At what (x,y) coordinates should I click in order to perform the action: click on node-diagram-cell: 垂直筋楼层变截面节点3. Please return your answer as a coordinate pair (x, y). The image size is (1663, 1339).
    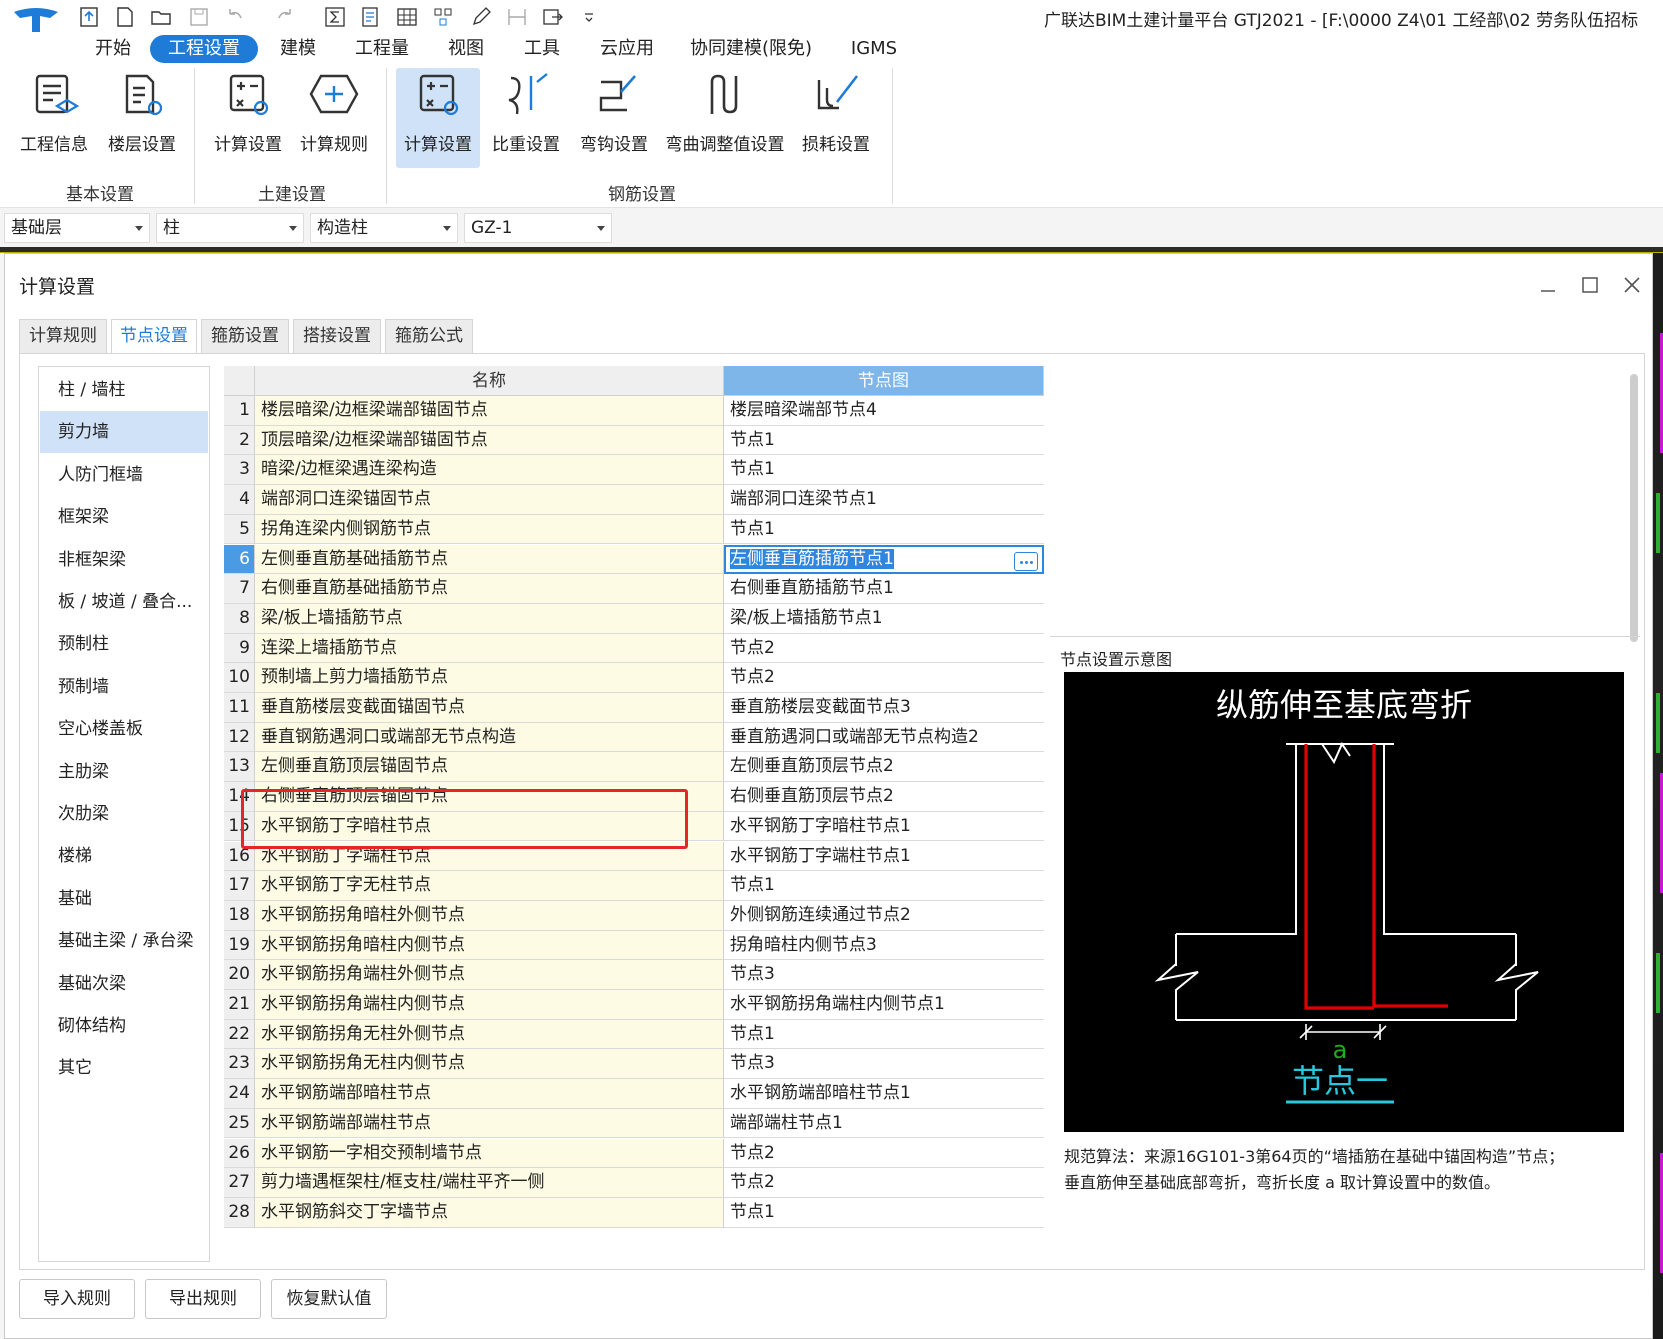
    Looking at the image, I should click on (884, 708).